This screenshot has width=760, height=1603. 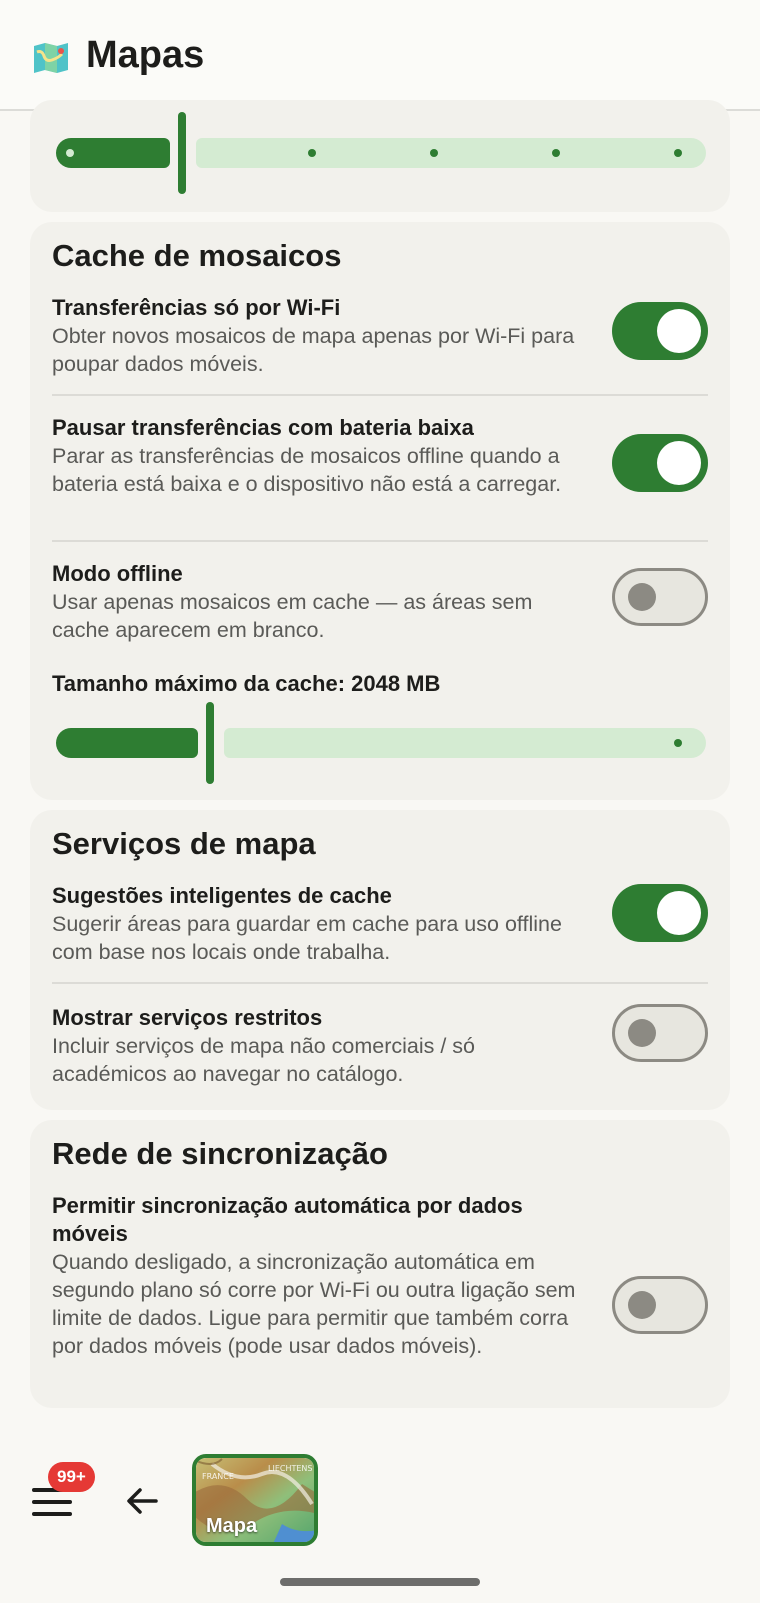 I want to click on home-indicator, so click(x=380, y=1582).